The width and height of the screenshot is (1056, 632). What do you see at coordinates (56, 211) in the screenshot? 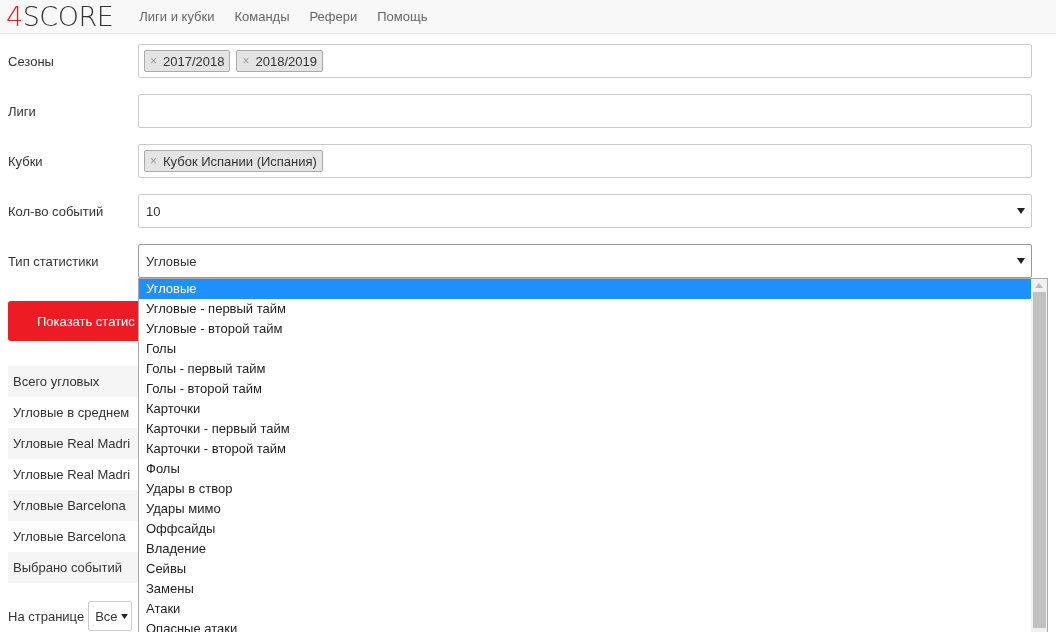
I see `field-label: Кол-во событий` at bounding box center [56, 211].